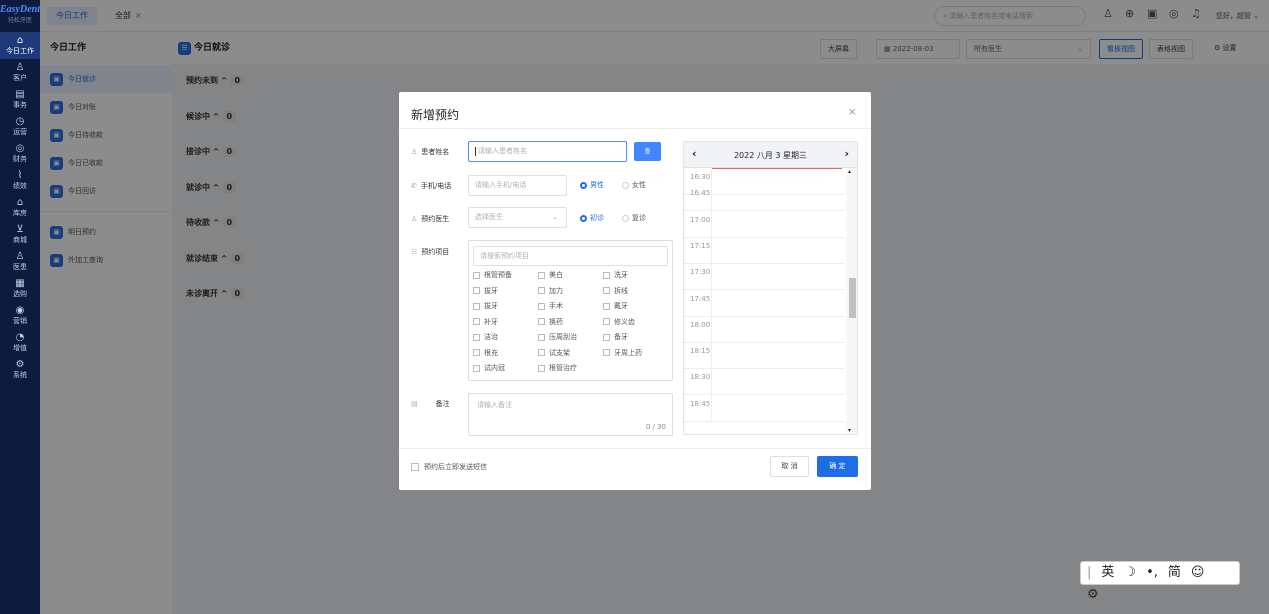 This screenshot has width=1269, height=614. I want to click on project-checkbox: 根充, so click(485, 353).